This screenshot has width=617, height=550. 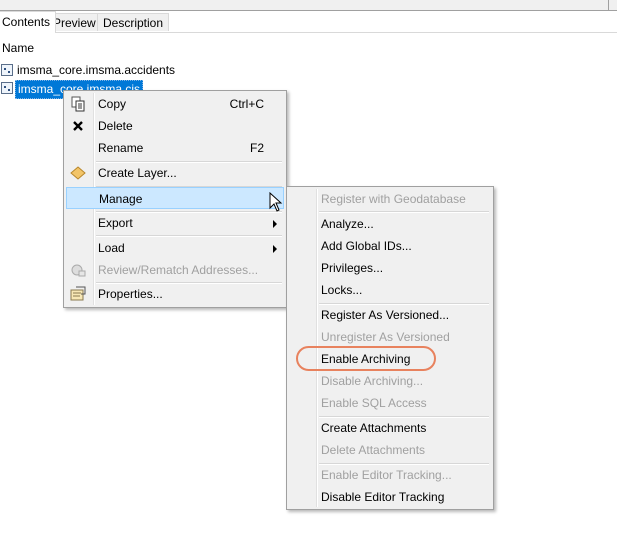 What do you see at coordinates (28, 22) in the screenshot?
I see `tab-contents: Contents` at bounding box center [28, 22].